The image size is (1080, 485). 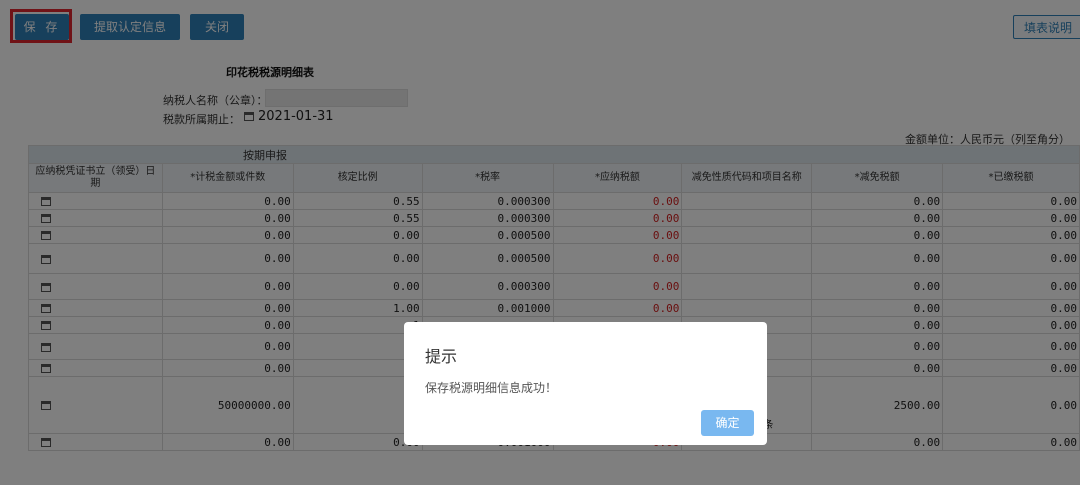 I want to click on dialog-message: 保存税源明细信息成功！, so click(x=491, y=388).